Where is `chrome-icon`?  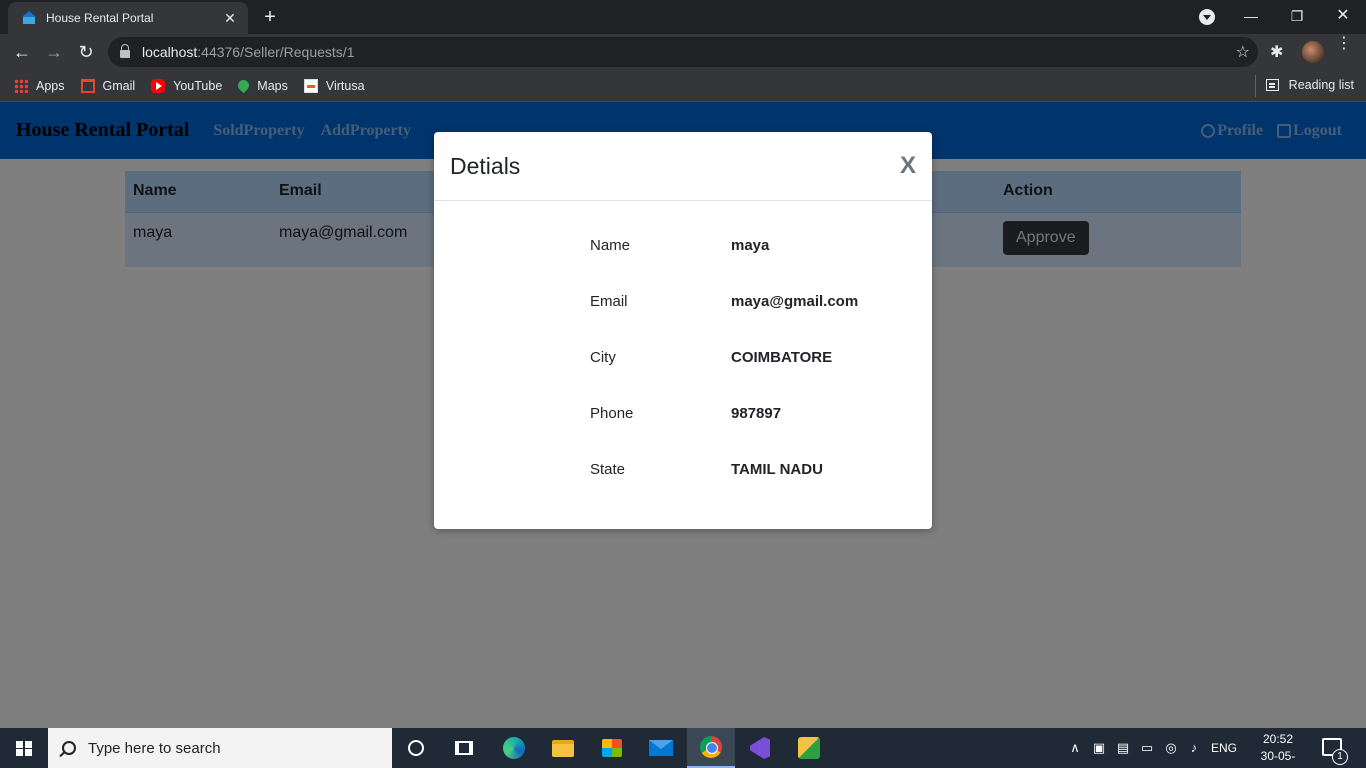 chrome-icon is located at coordinates (711, 747).